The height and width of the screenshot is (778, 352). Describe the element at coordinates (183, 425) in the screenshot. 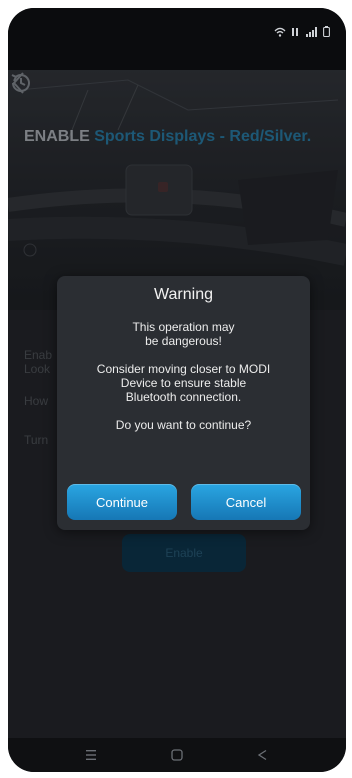

I see `dialog-question: Do you want to continue?` at that location.